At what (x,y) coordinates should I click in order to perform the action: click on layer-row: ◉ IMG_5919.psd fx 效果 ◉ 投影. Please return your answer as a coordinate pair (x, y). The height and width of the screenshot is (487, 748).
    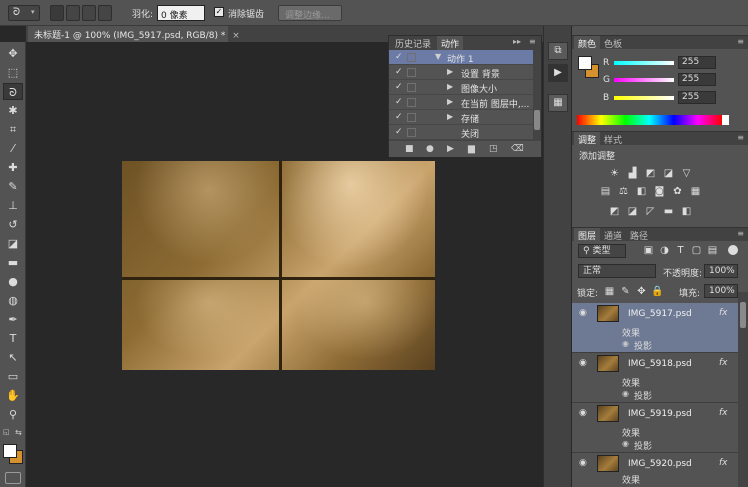
    Looking at the image, I should click on (655, 428).